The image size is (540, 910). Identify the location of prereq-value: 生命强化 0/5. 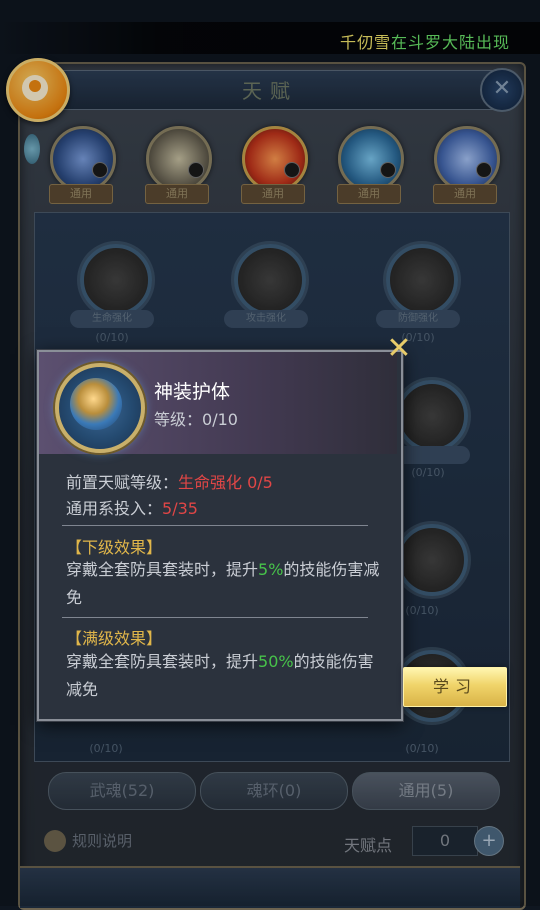
(225, 482).